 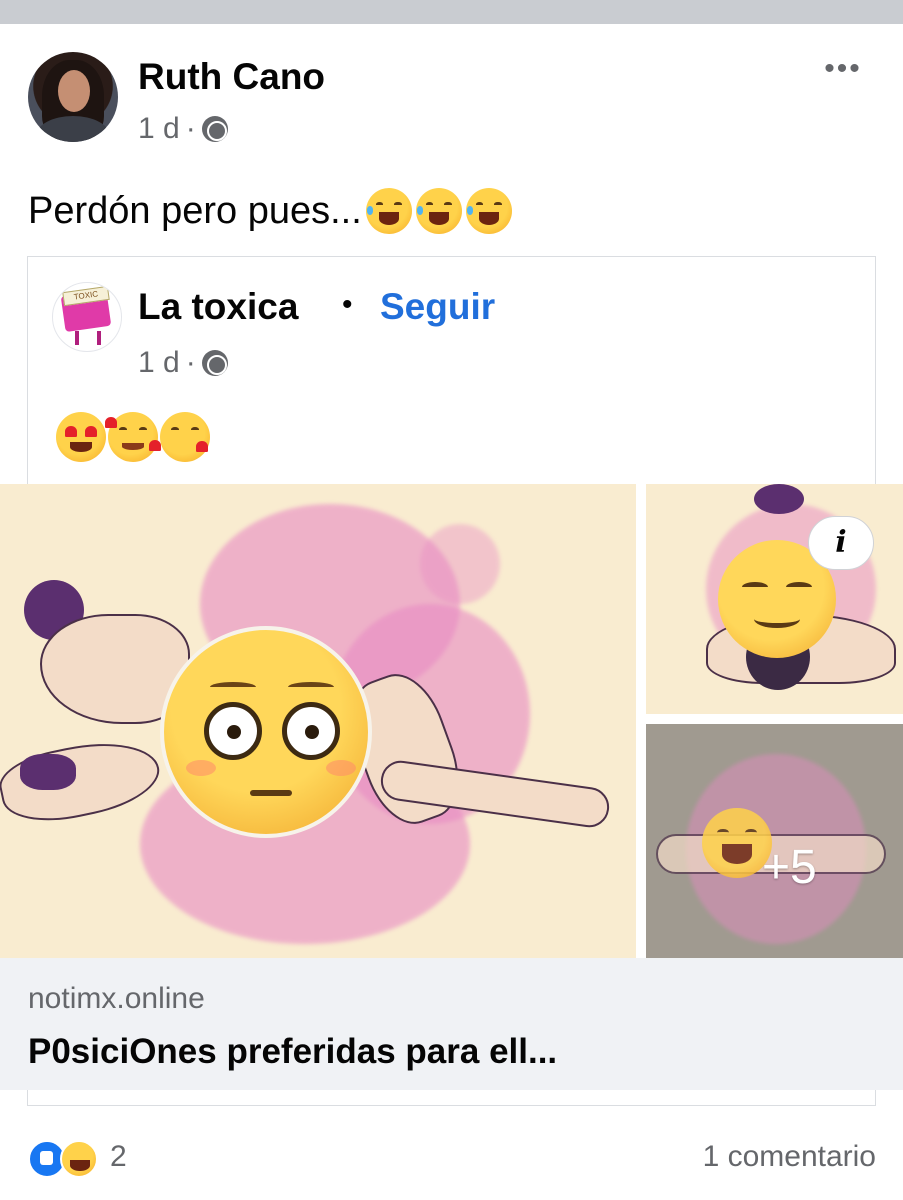 I want to click on follow-button: Seguir, so click(x=437, y=307).